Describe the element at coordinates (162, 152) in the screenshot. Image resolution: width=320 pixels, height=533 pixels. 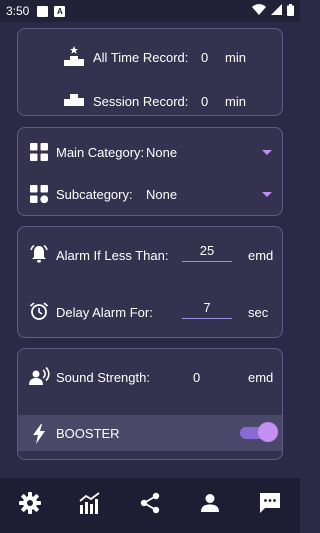
I see `main-category-value: None` at that location.